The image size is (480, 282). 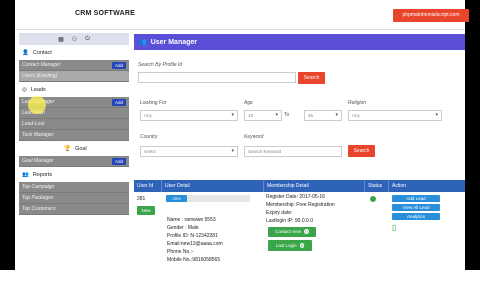 I want to click on grid-icon: ▦, so click(x=61, y=39).